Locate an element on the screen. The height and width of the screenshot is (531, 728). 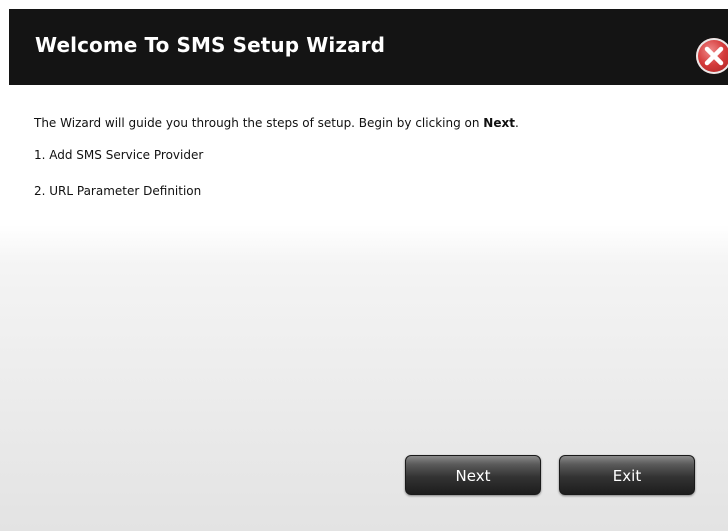
step-item-2: 2. URL Parameter Definition is located at coordinates (118, 191).